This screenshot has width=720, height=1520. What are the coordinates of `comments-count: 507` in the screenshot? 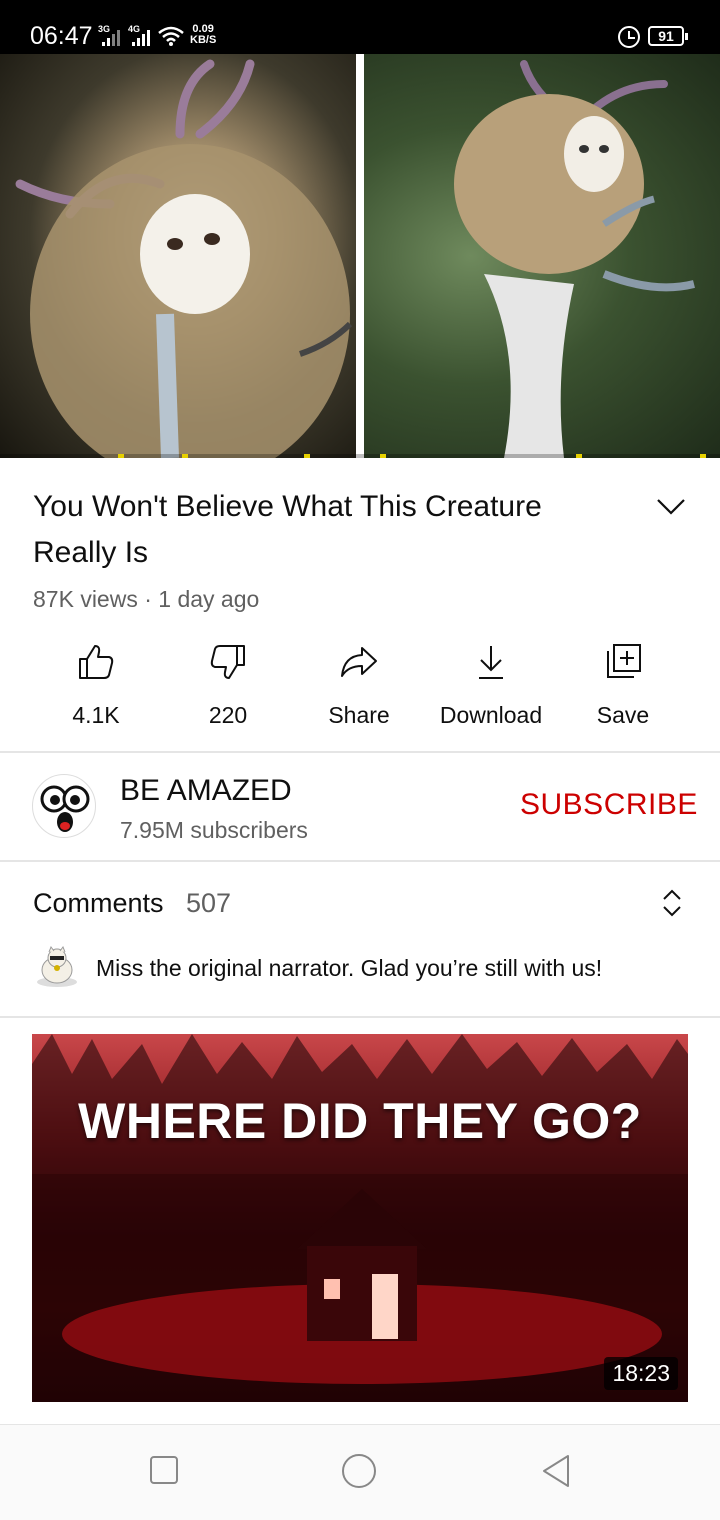 It's located at (209, 903).